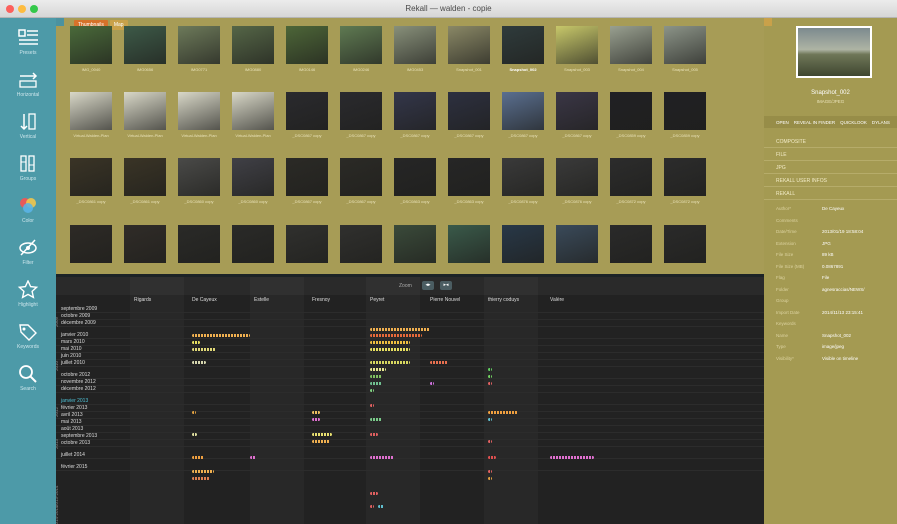 This screenshot has height=524, width=897. I want to click on meta-value: 0.0867891, so click(832, 266).